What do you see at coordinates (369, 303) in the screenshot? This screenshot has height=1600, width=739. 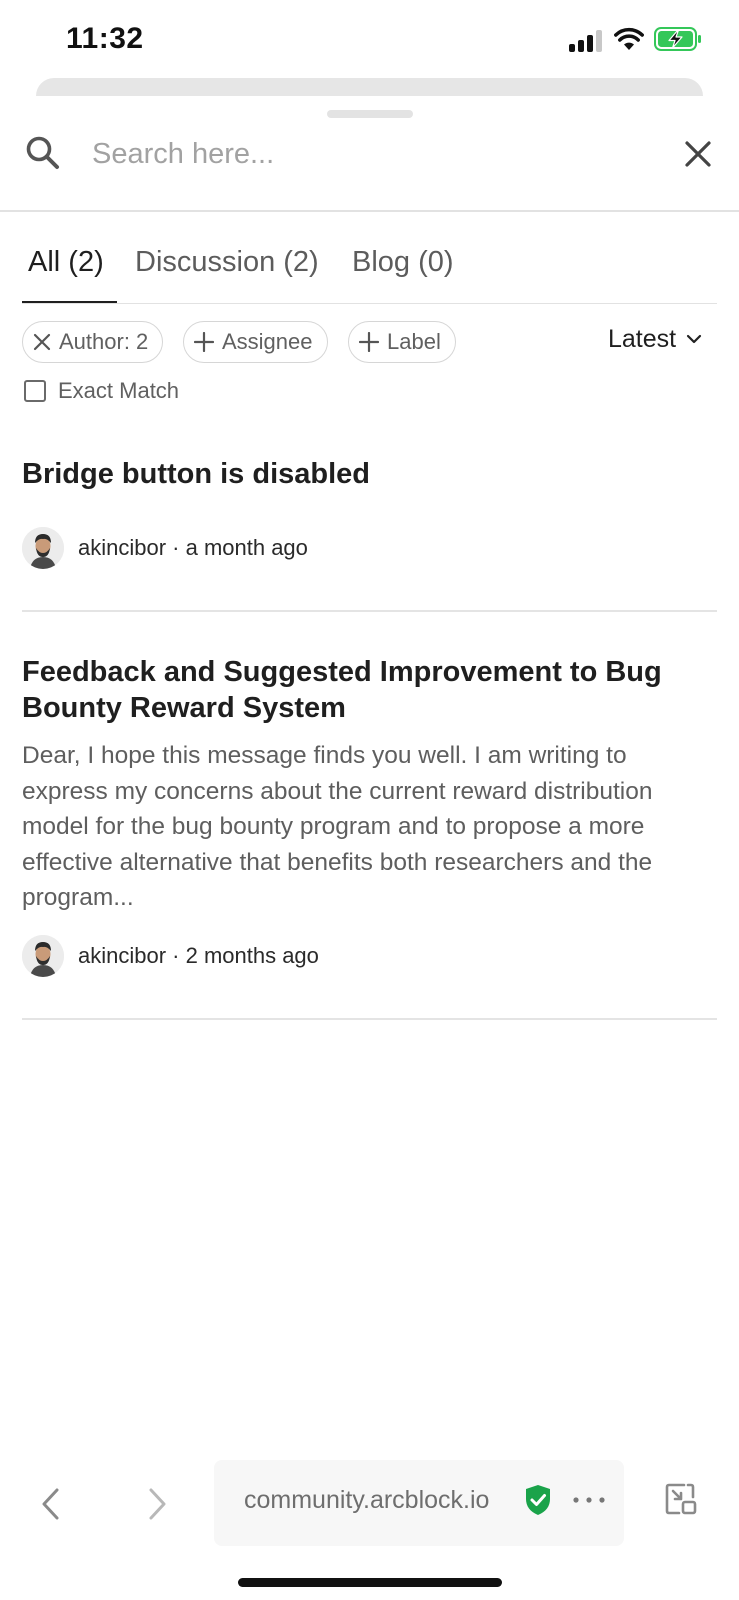 I see `tabs-divider` at bounding box center [369, 303].